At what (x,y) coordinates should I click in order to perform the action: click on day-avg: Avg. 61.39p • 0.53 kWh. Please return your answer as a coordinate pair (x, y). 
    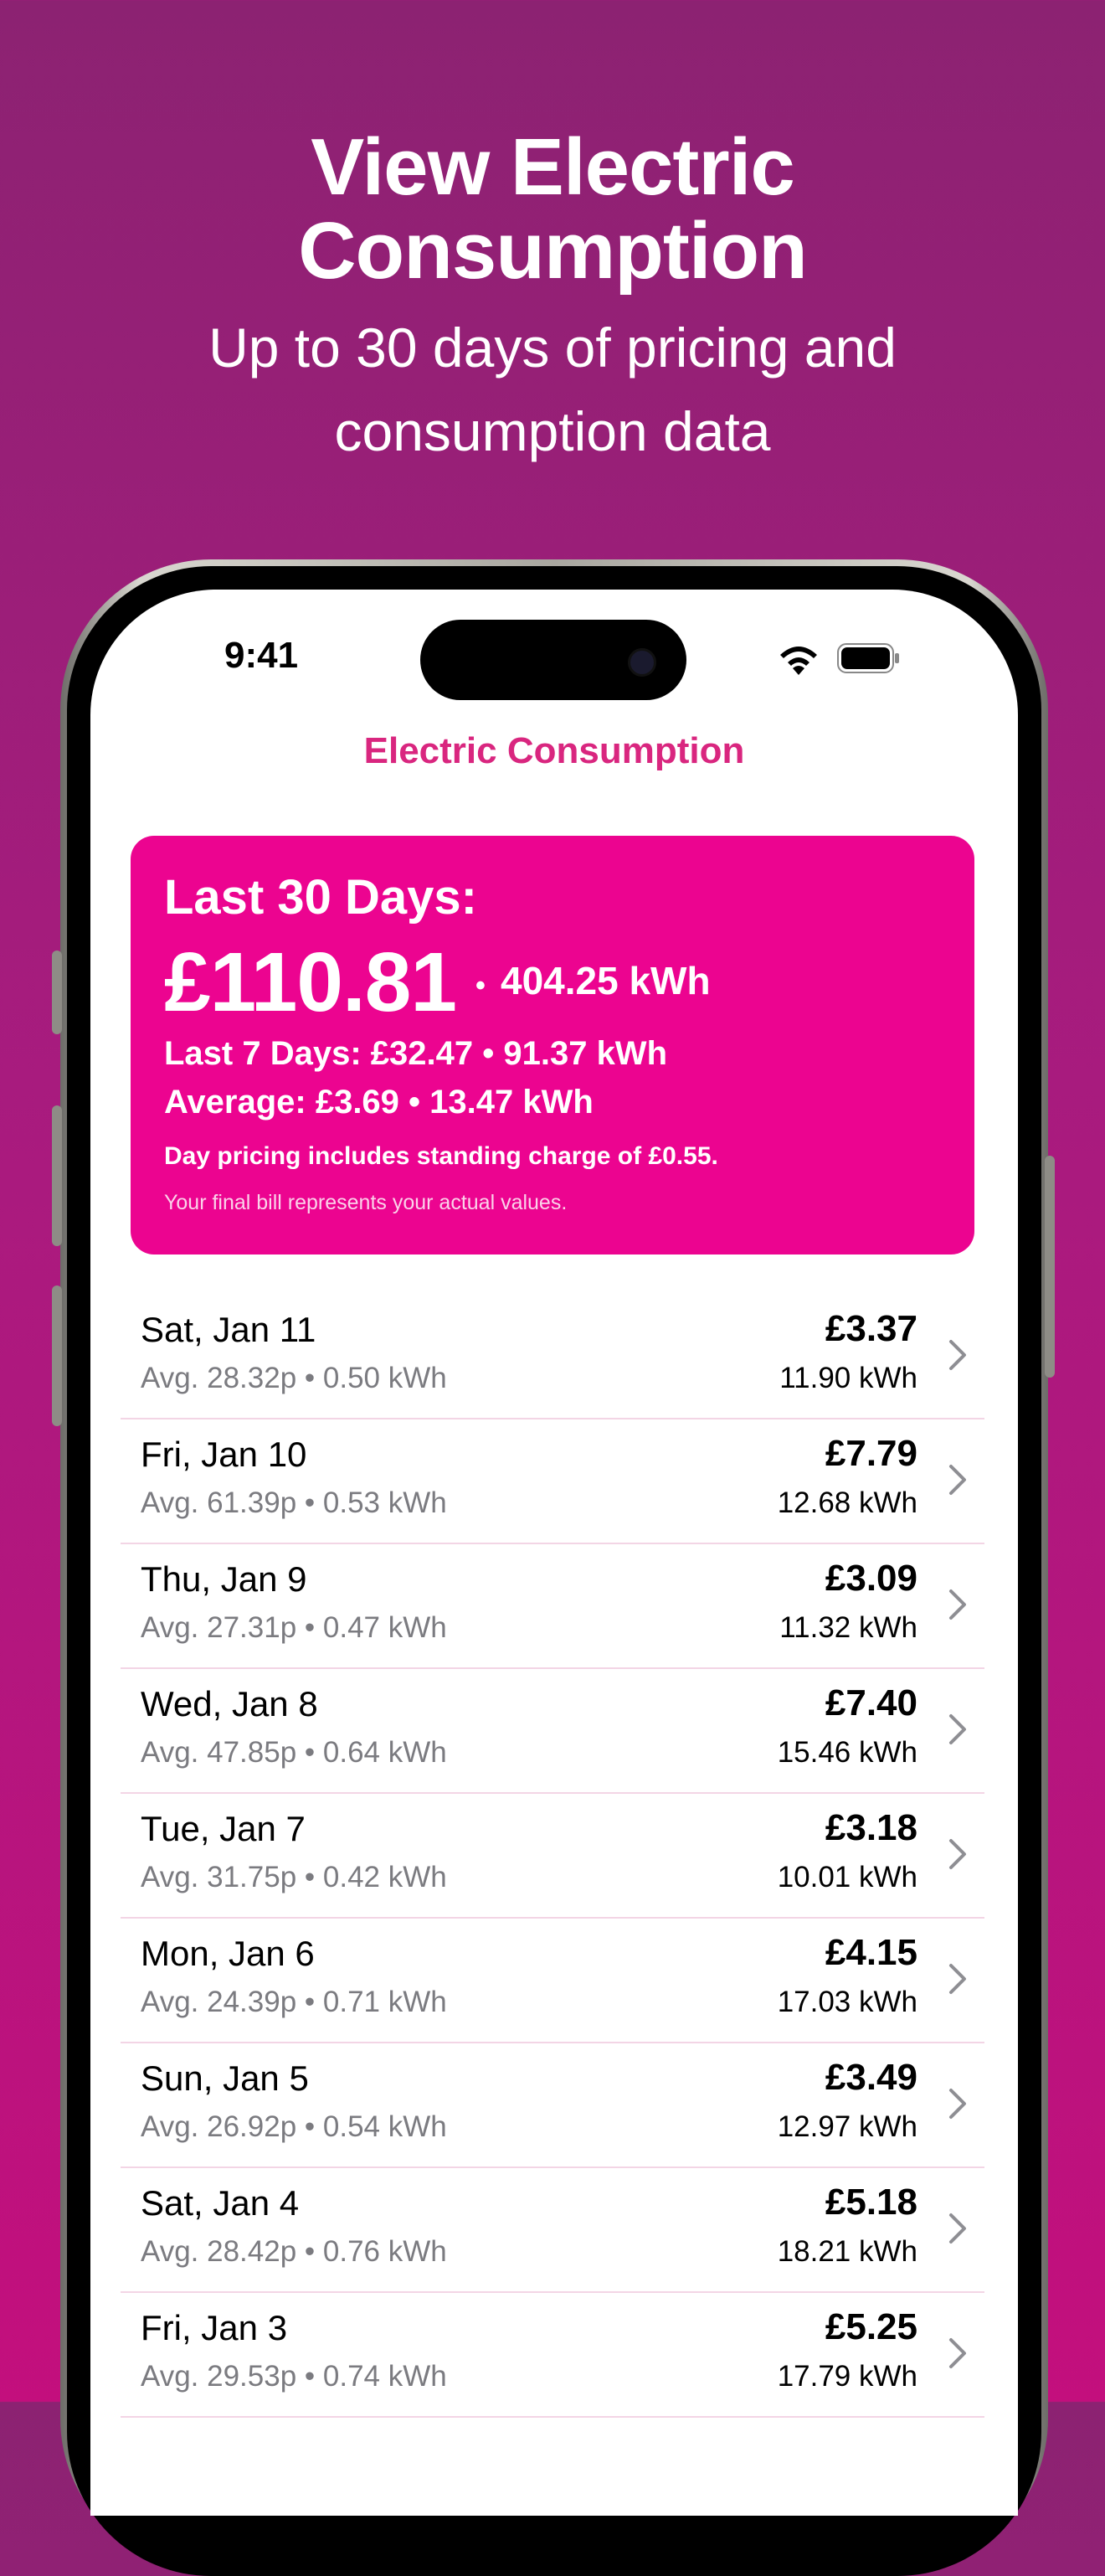
    Looking at the image, I should click on (294, 1502).